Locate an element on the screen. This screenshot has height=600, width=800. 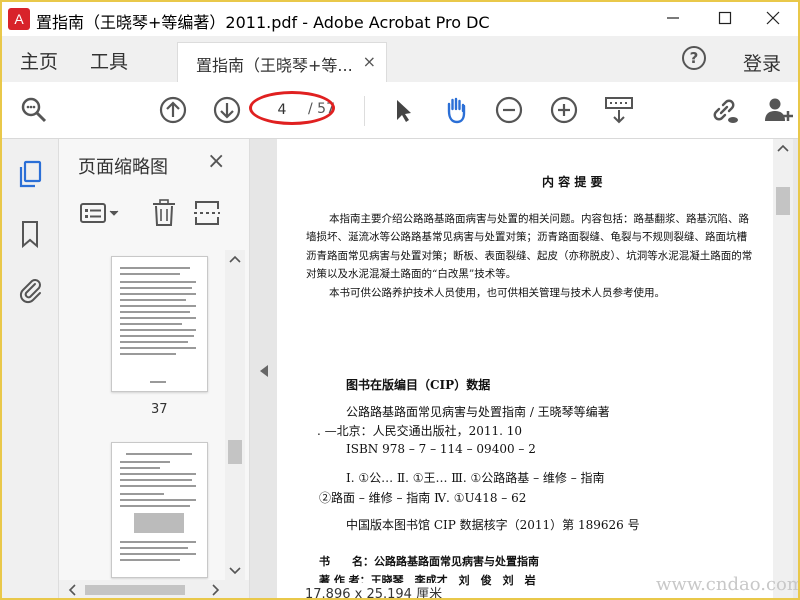
page-size-indicator: 17.896 x 25.194 厘米 is located at coordinates (374, 590).